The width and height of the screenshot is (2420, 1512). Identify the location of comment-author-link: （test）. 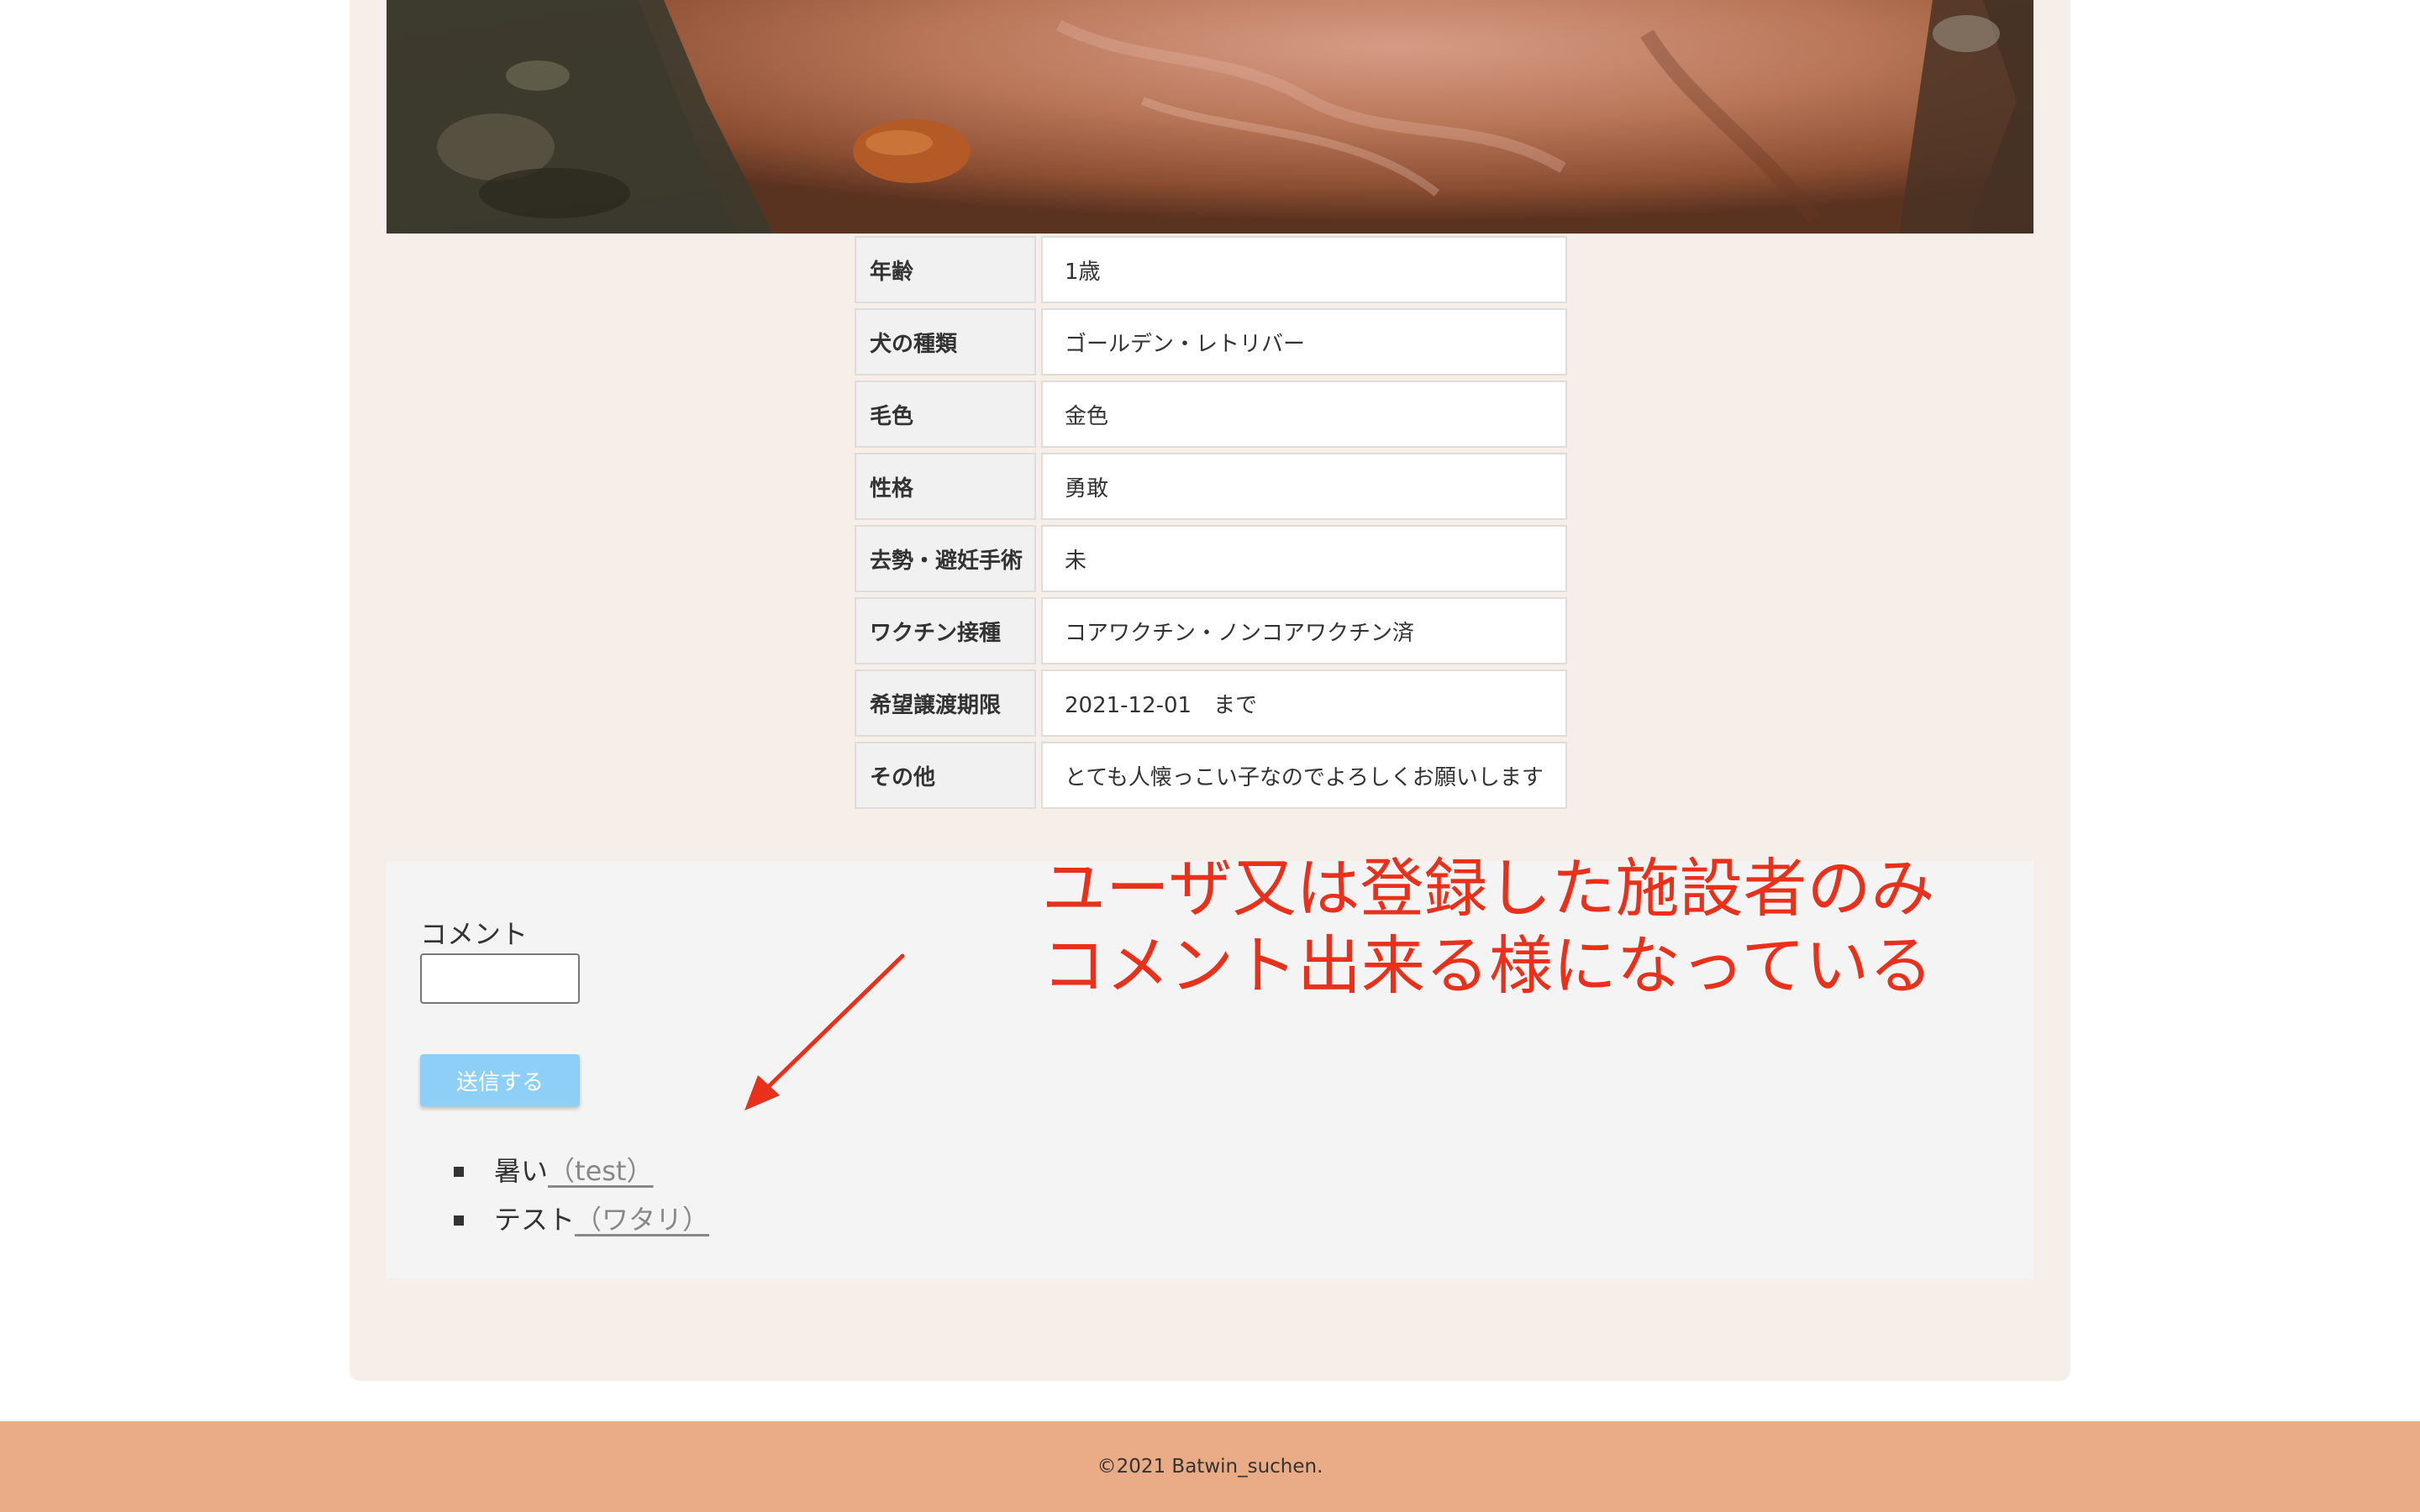
(600, 1171).